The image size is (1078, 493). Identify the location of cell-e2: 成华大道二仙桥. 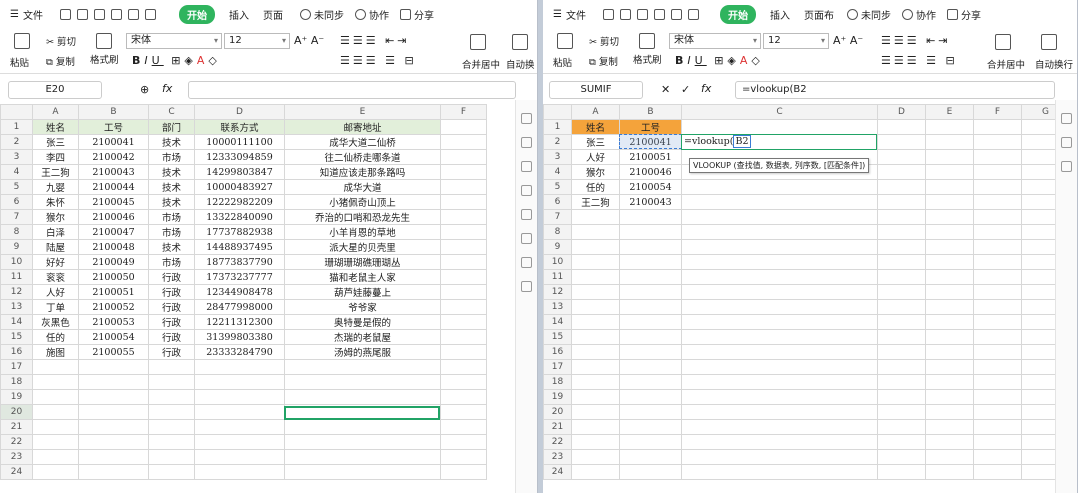
(362, 142).